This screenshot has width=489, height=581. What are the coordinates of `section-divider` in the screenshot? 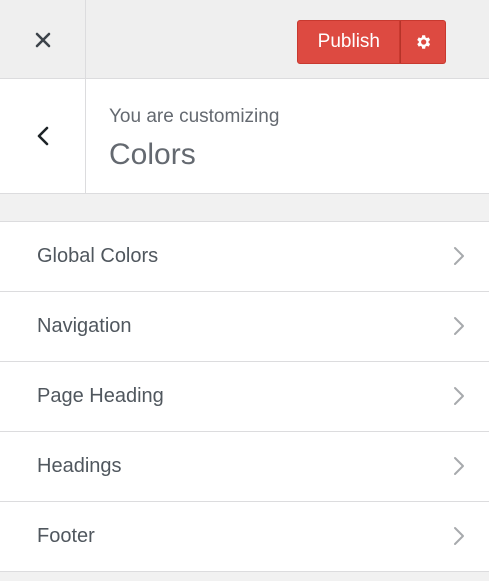 It's located at (244, 208).